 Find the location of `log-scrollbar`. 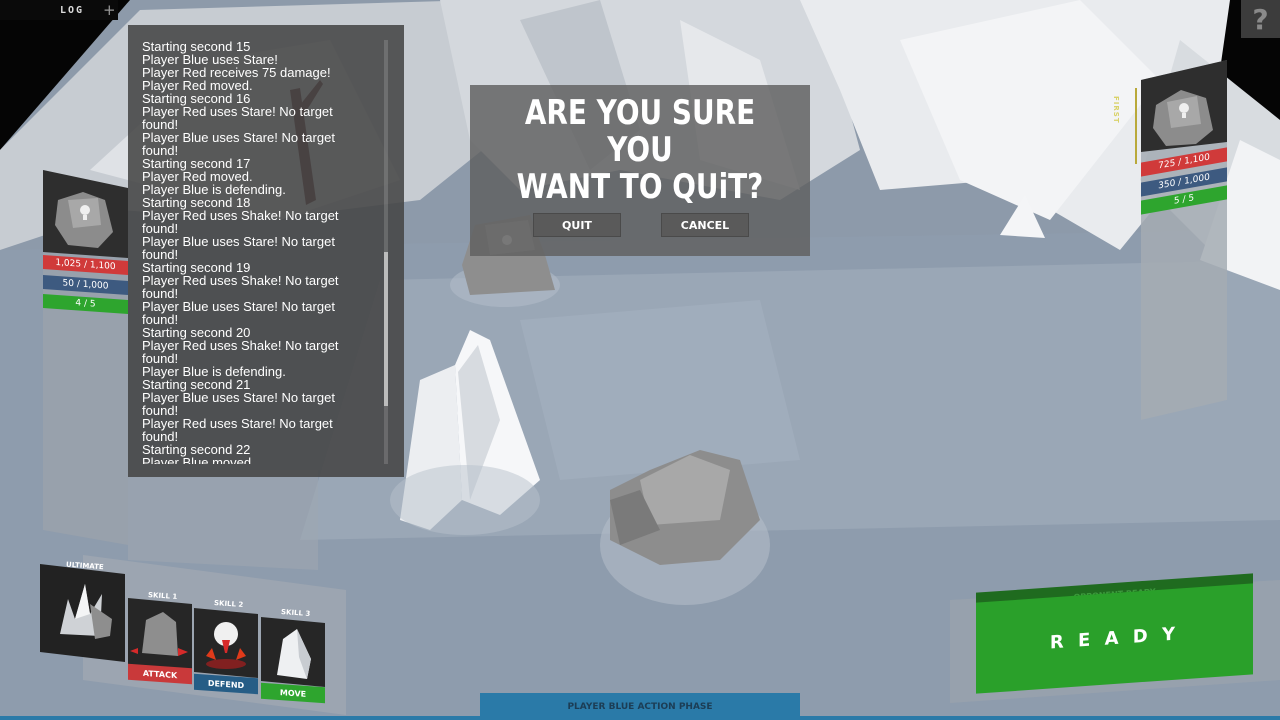

log-scrollbar is located at coordinates (386, 252).